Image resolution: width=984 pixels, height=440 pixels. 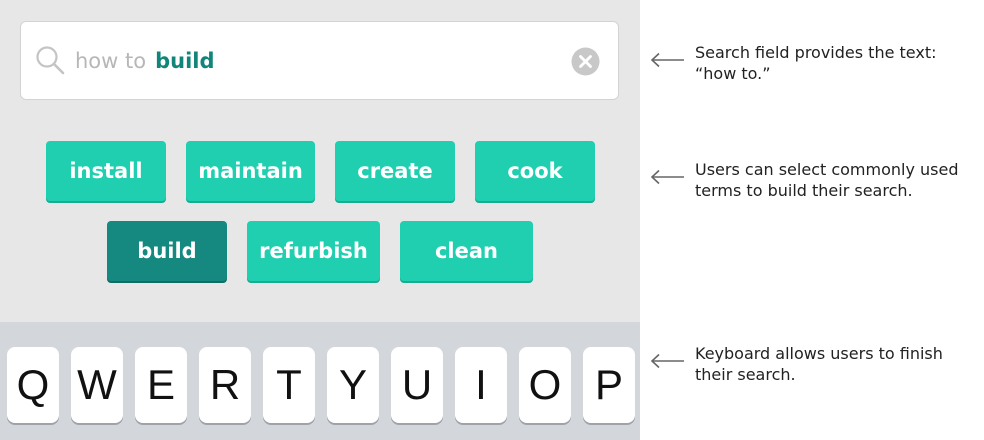 I want to click on key-o: O, so click(x=545, y=385).